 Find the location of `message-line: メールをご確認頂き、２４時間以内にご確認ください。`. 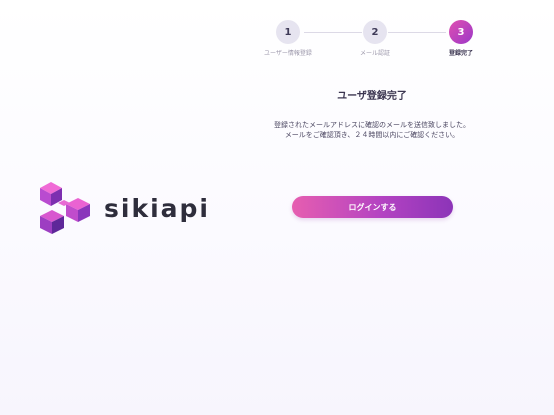

message-line: メールをご確認頂き、２４時間以内にご確認ください。 is located at coordinates (372, 135).